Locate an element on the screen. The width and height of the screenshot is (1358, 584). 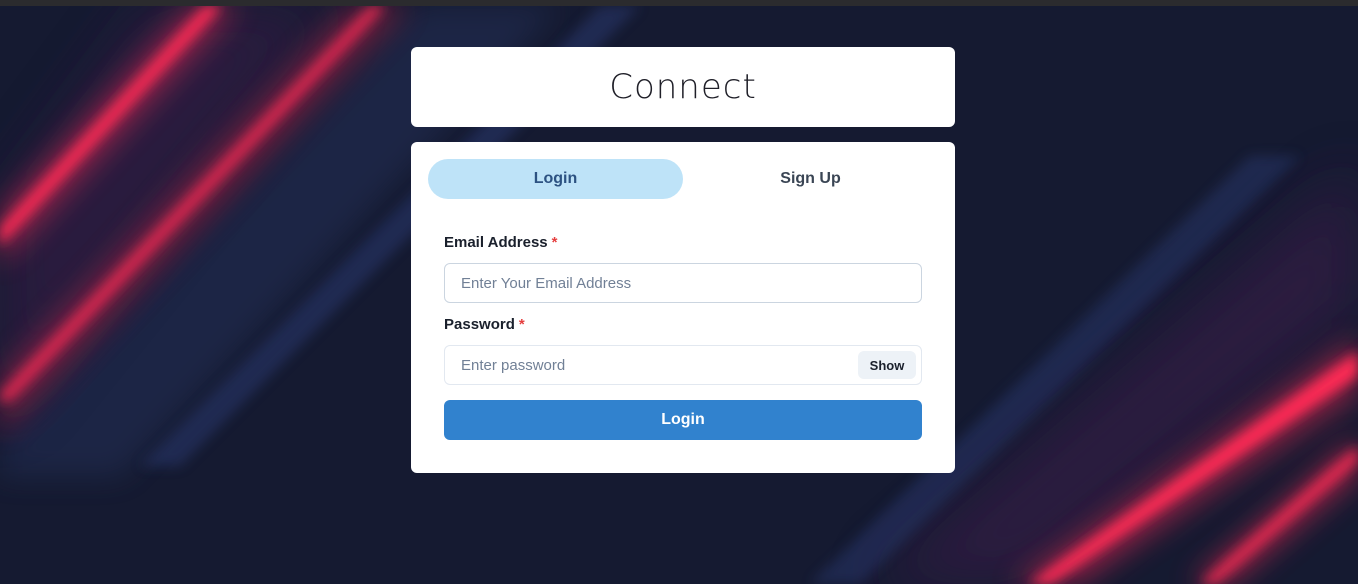
app-title: Connect is located at coordinates (683, 87).